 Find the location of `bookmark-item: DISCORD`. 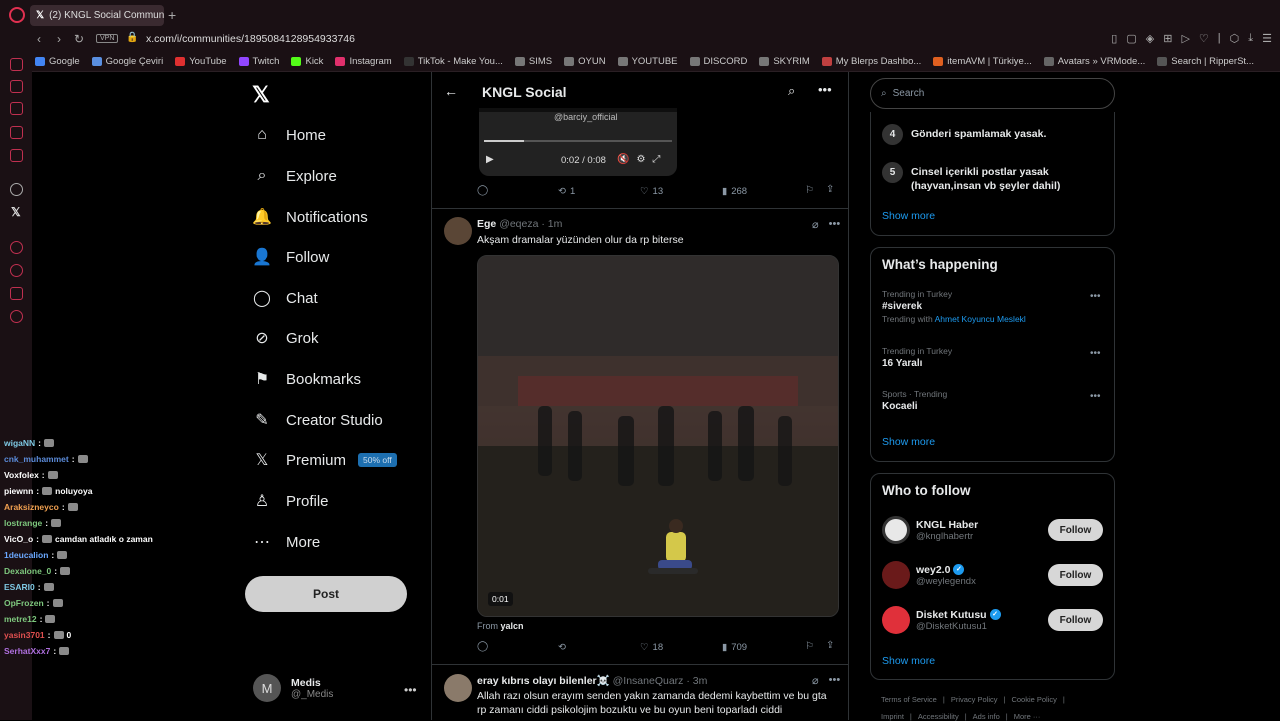

bookmark-item: DISCORD is located at coordinates (718, 61).